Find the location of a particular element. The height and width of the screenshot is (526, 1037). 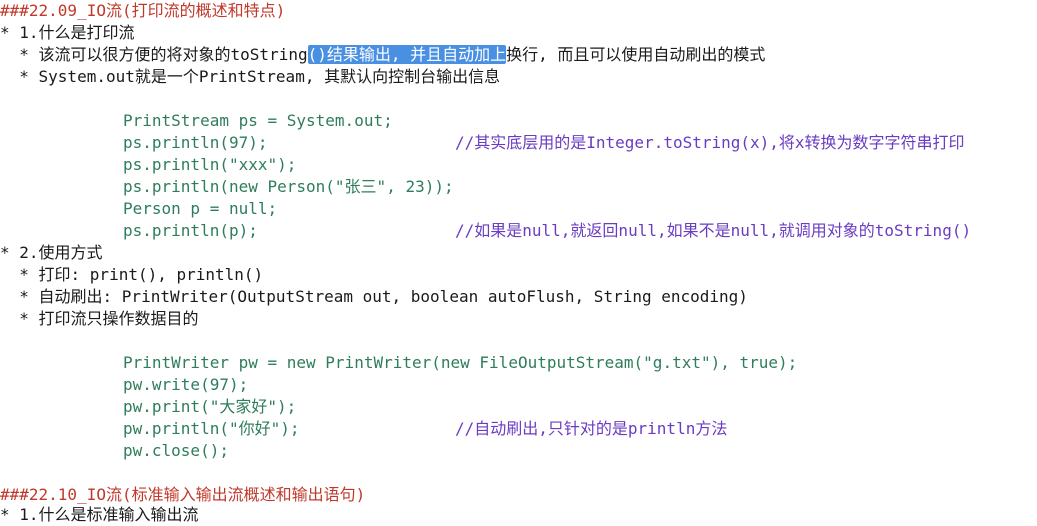

section-title: * 1.什么是打印流 is located at coordinates (67, 32).